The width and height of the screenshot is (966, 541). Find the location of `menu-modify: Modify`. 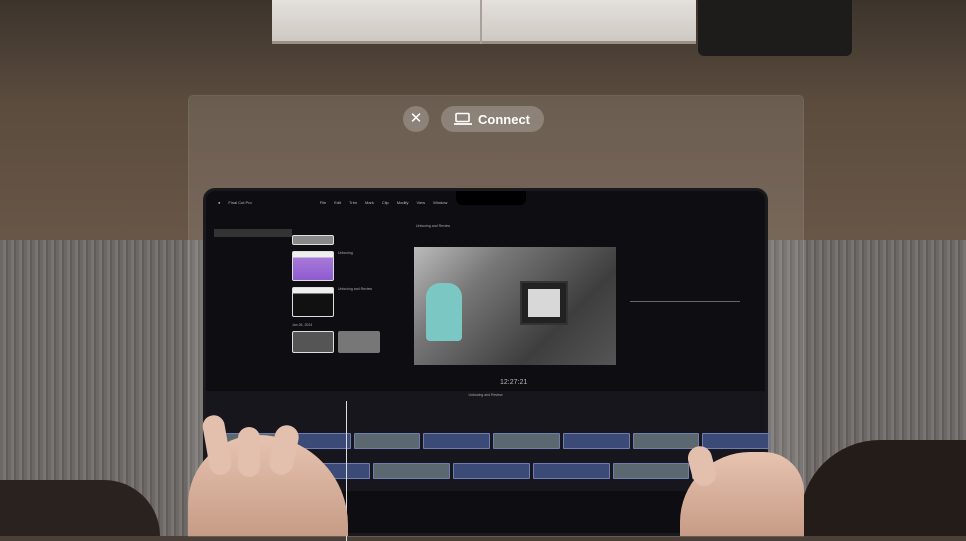

menu-modify: Modify is located at coordinates (403, 202).